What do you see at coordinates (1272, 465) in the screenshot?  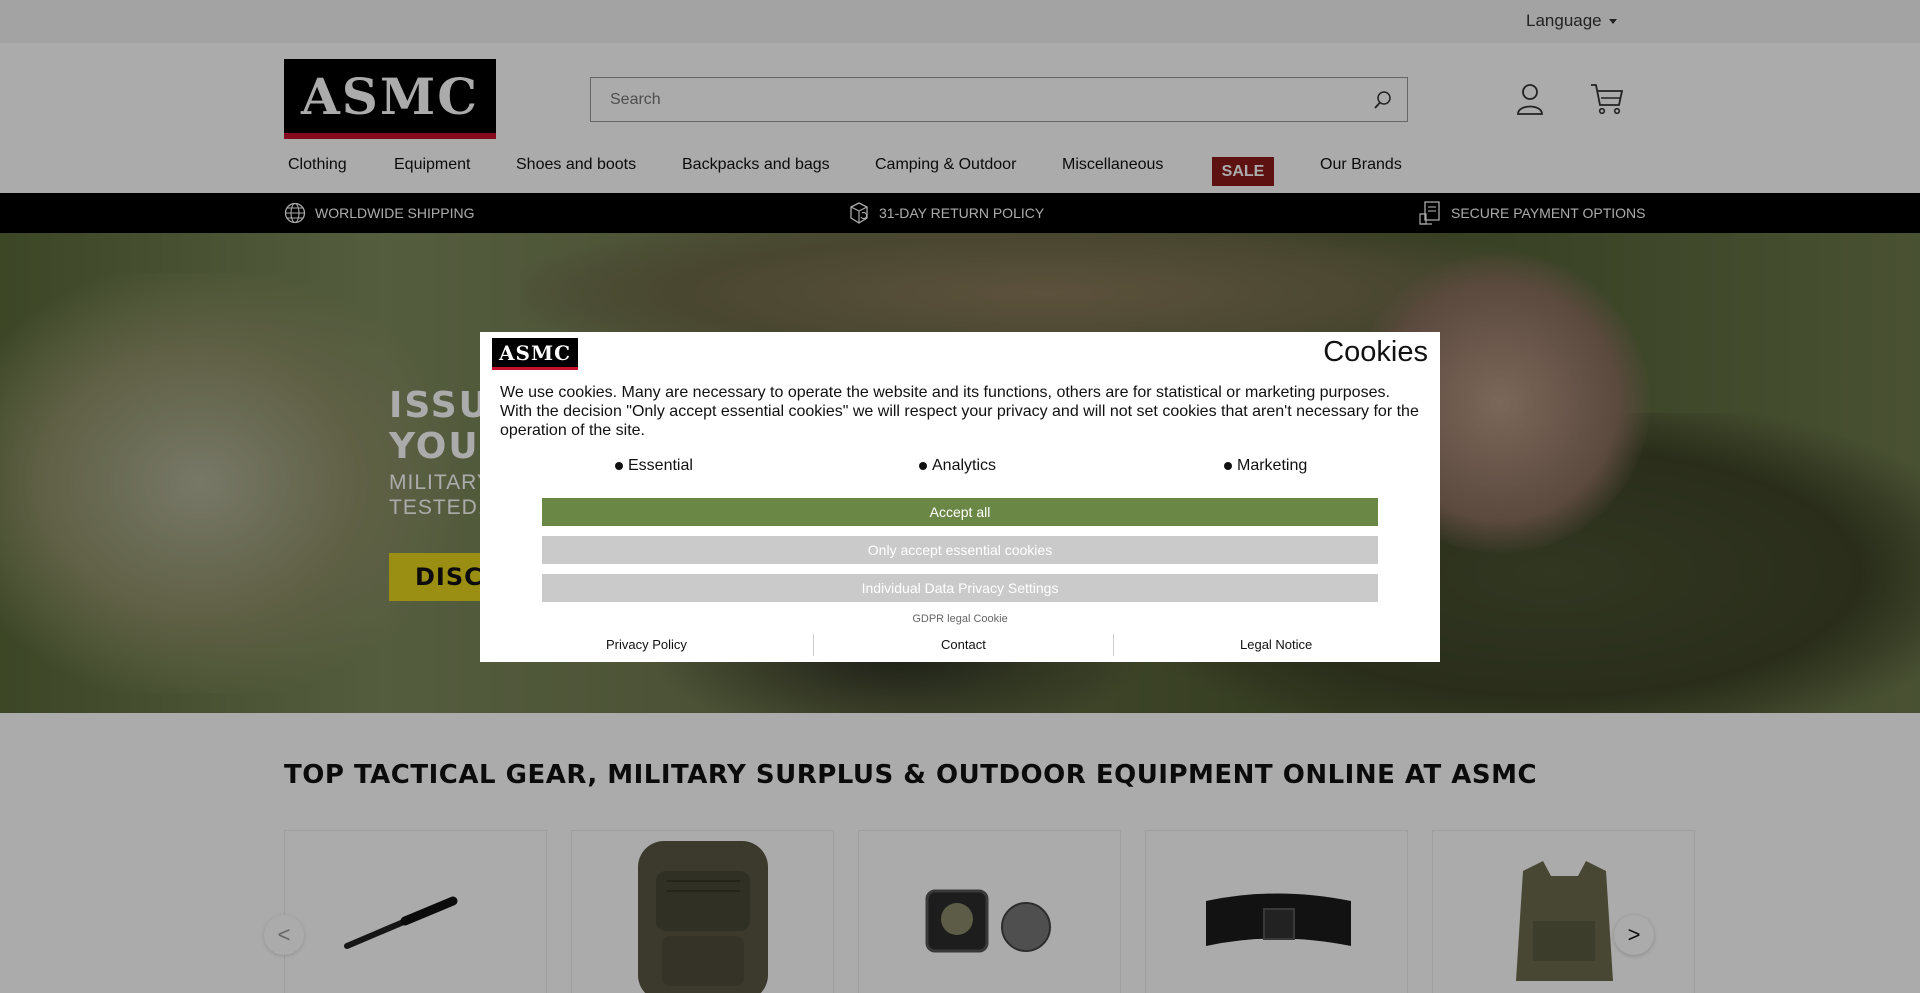 I see `cookie-category-label: Marketing` at bounding box center [1272, 465].